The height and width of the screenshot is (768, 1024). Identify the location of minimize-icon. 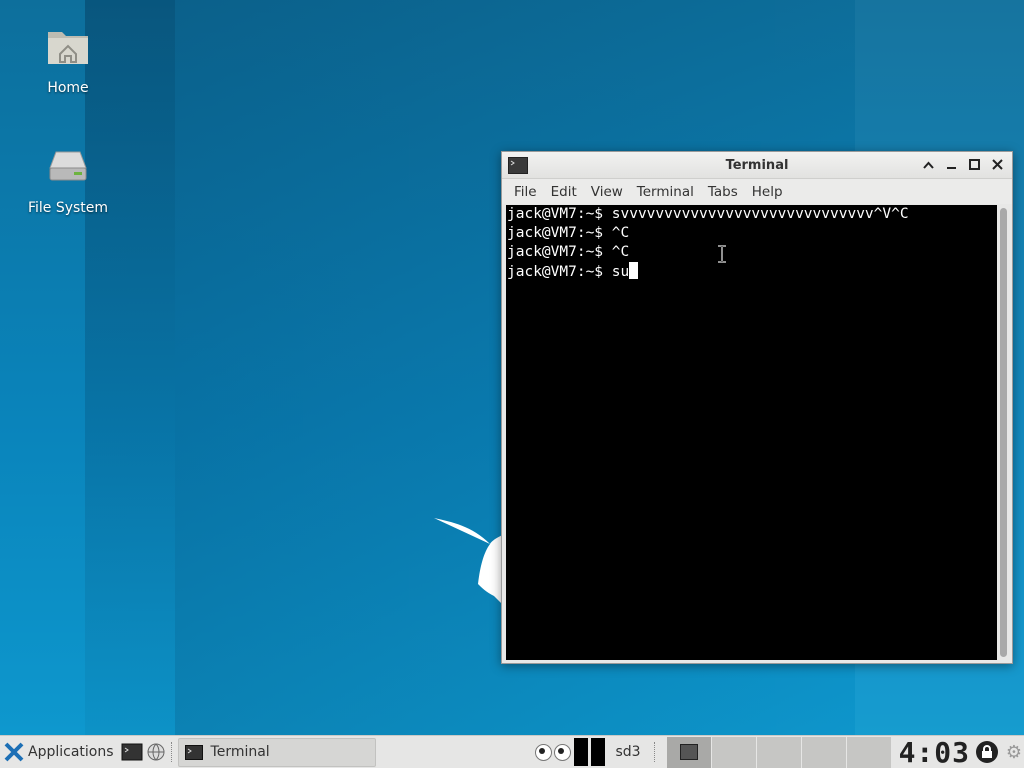
(951, 168).